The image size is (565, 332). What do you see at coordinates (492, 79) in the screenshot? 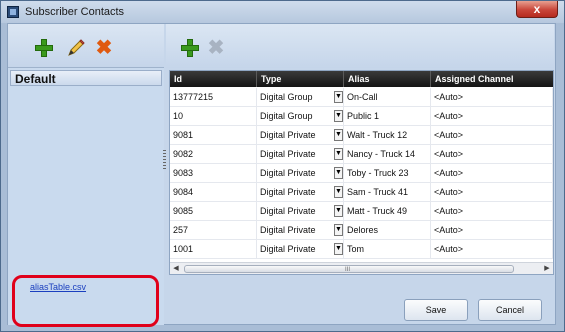
I see `column-header-assigned-channel: Assigned Channel` at bounding box center [492, 79].